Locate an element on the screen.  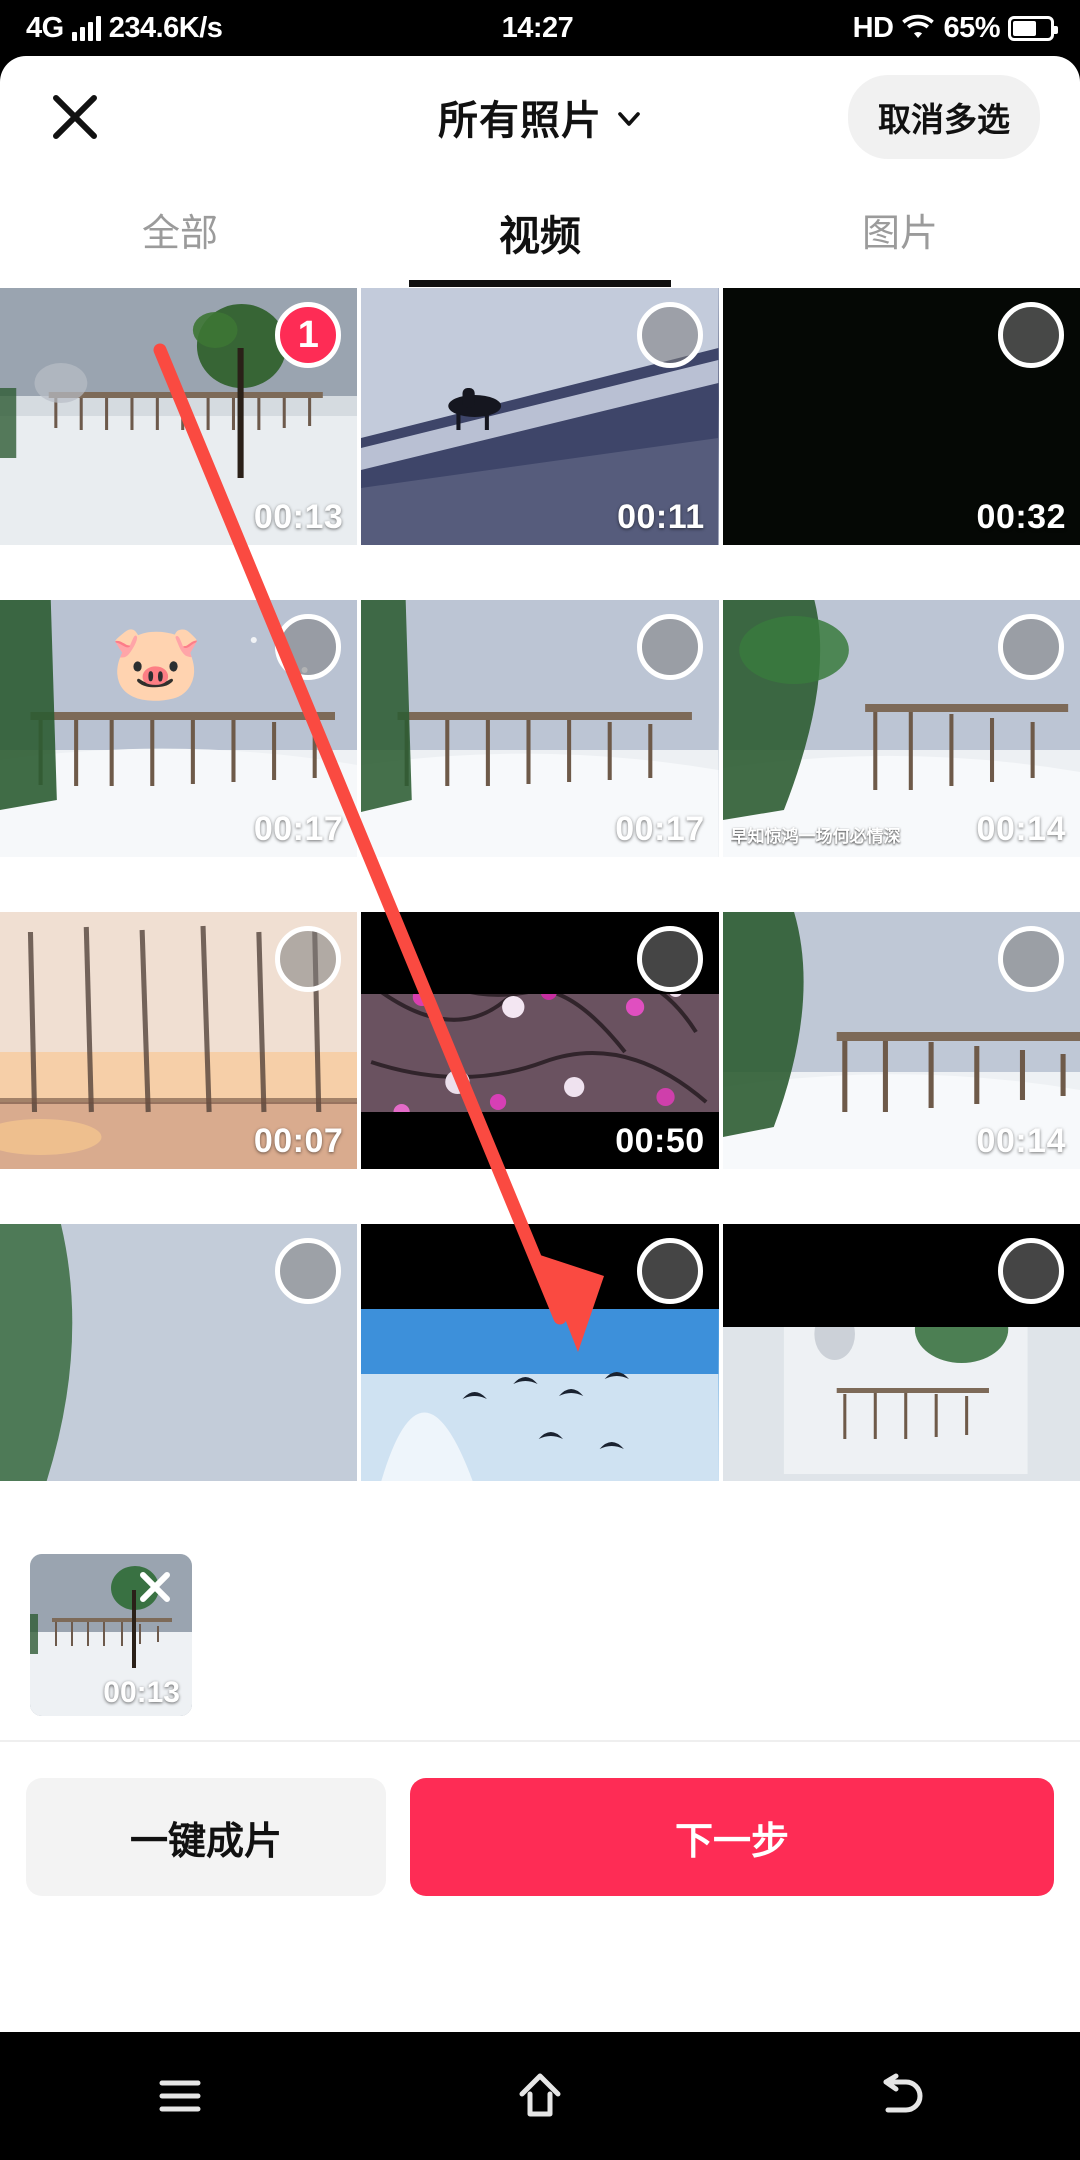
recent-apps-button is located at coordinates (180, 2096).